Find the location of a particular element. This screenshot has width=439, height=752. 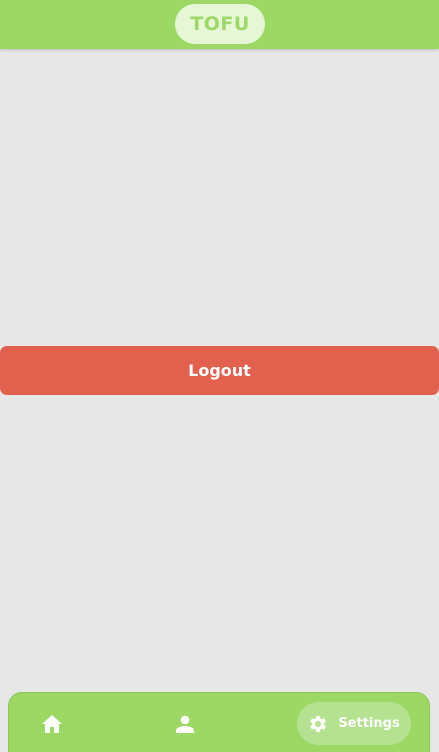

nav-item-home is located at coordinates (52, 723).